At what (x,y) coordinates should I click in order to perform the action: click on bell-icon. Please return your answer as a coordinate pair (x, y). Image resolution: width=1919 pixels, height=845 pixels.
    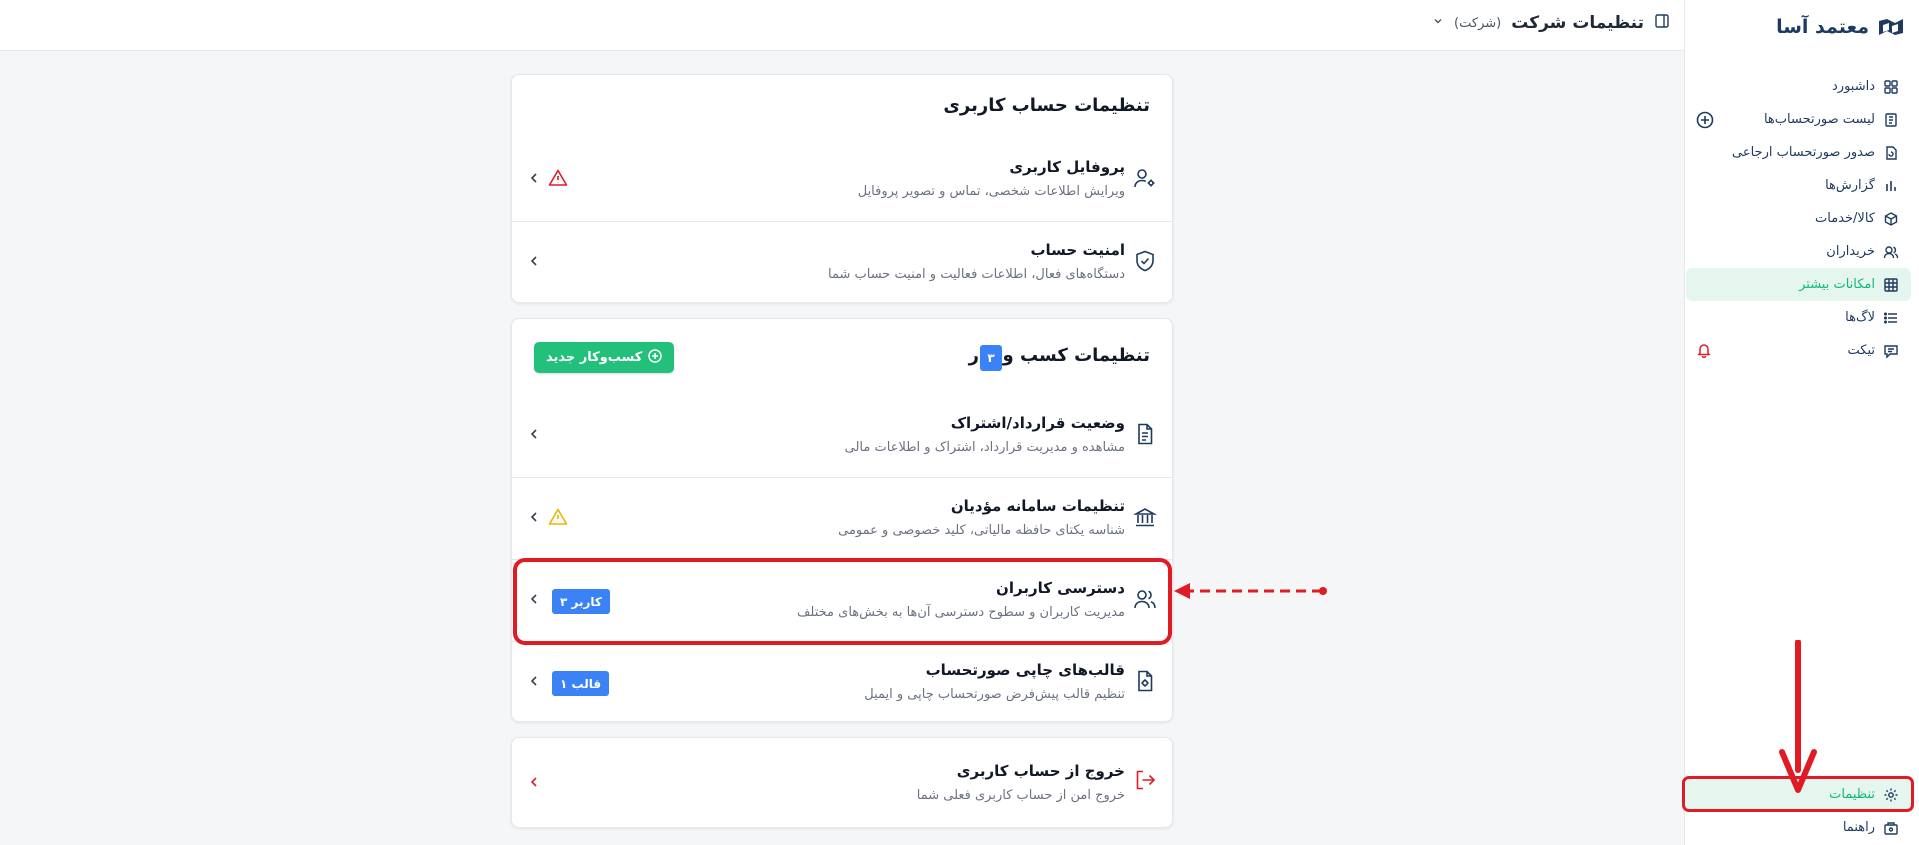
    Looking at the image, I should click on (1704, 352).